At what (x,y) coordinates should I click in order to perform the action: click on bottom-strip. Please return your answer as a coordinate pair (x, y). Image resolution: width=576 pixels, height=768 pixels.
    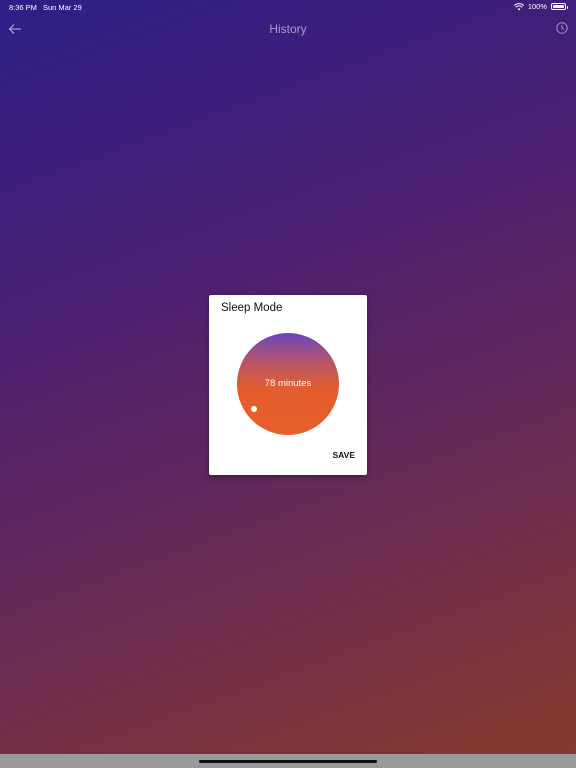
    Looking at the image, I should click on (288, 761).